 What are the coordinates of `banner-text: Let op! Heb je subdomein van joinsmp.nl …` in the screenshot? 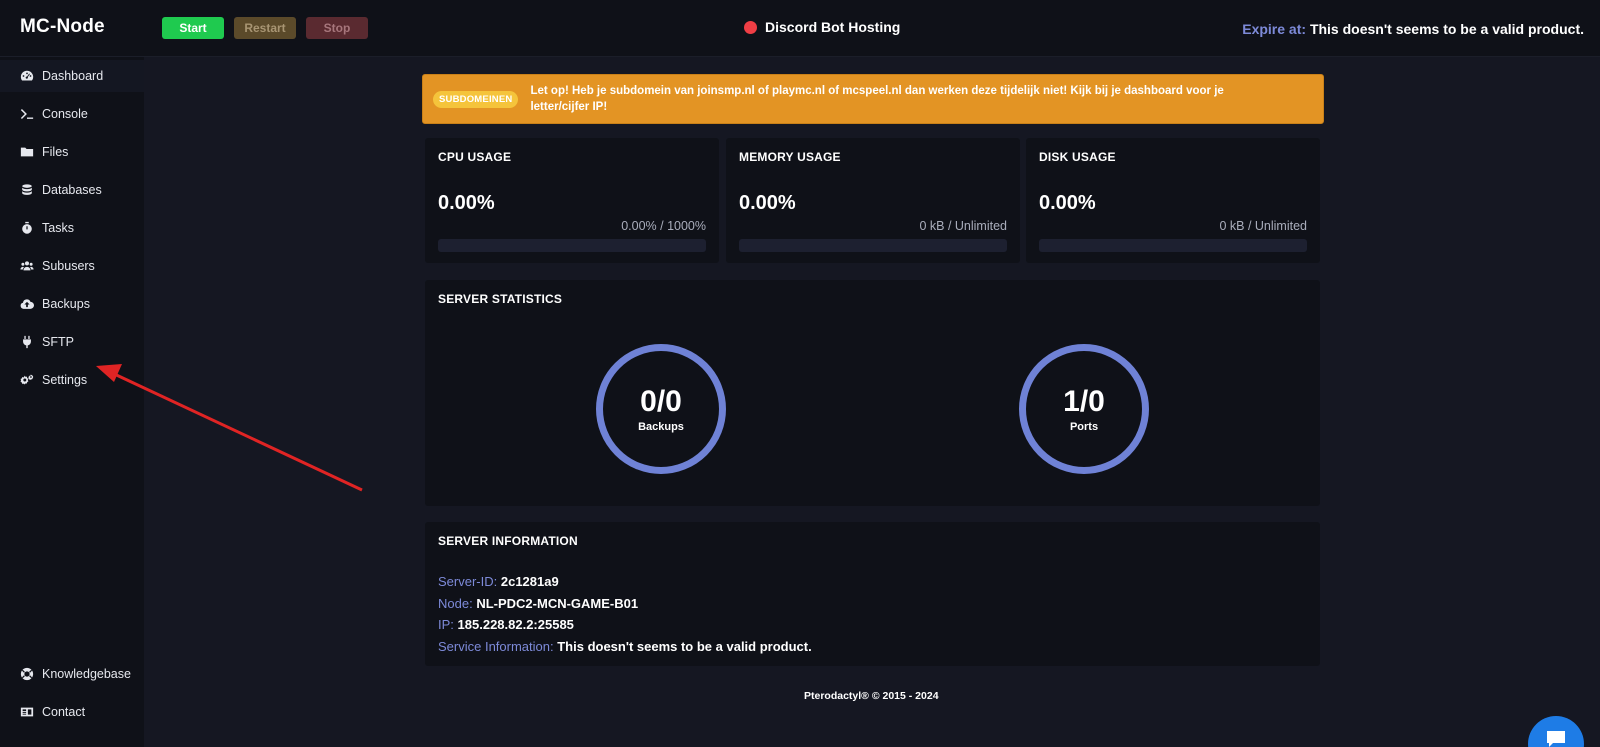 It's located at (877, 99).